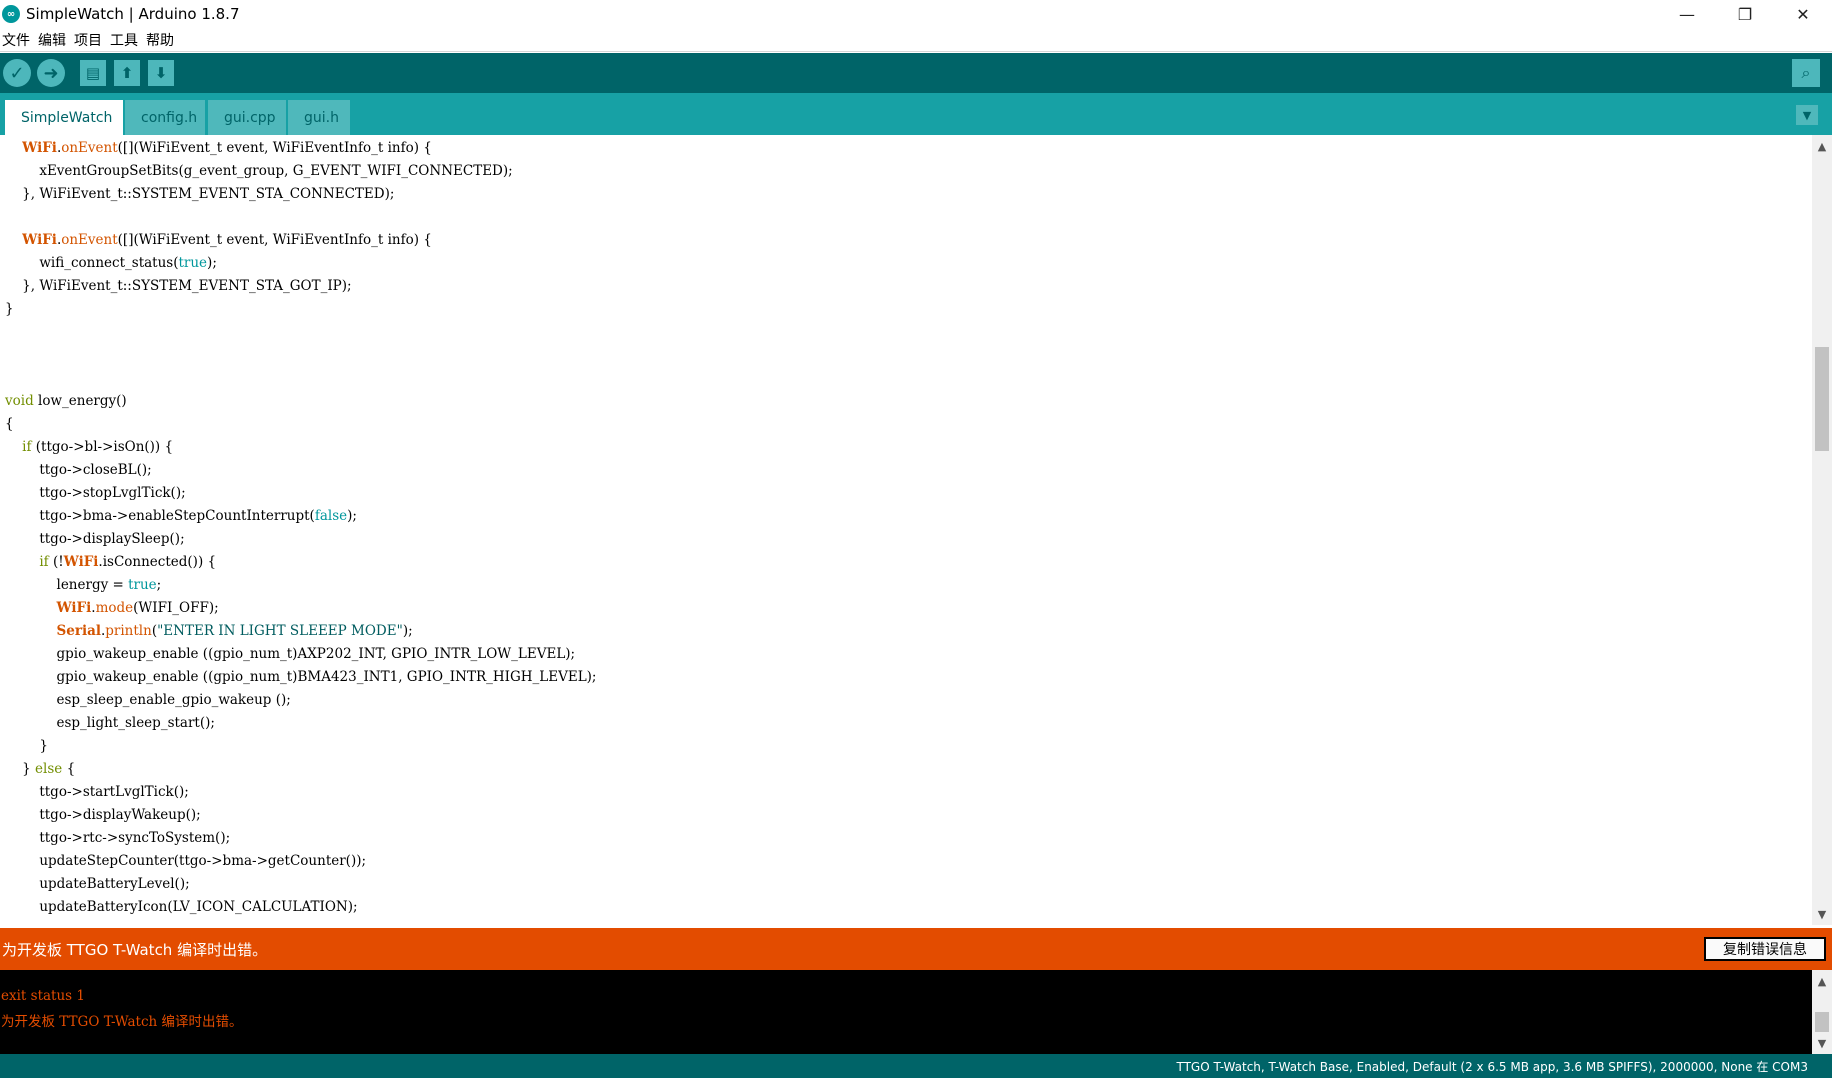  Describe the element at coordinates (1822, 530) in the screenshot. I see `editor-scrollbar: ▲ ▼` at that location.